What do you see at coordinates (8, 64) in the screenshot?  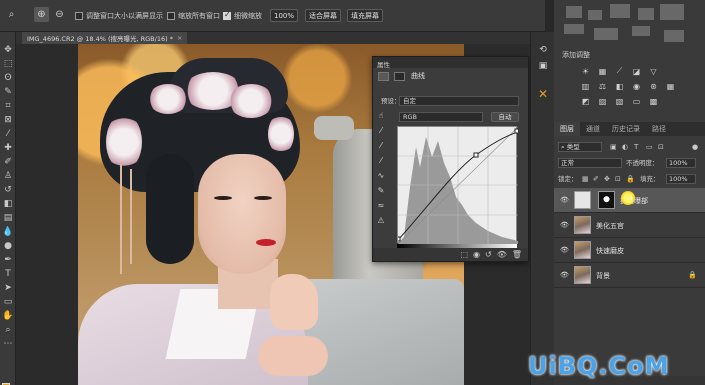 I see `marquee-tool-icon: ⬚` at bounding box center [8, 64].